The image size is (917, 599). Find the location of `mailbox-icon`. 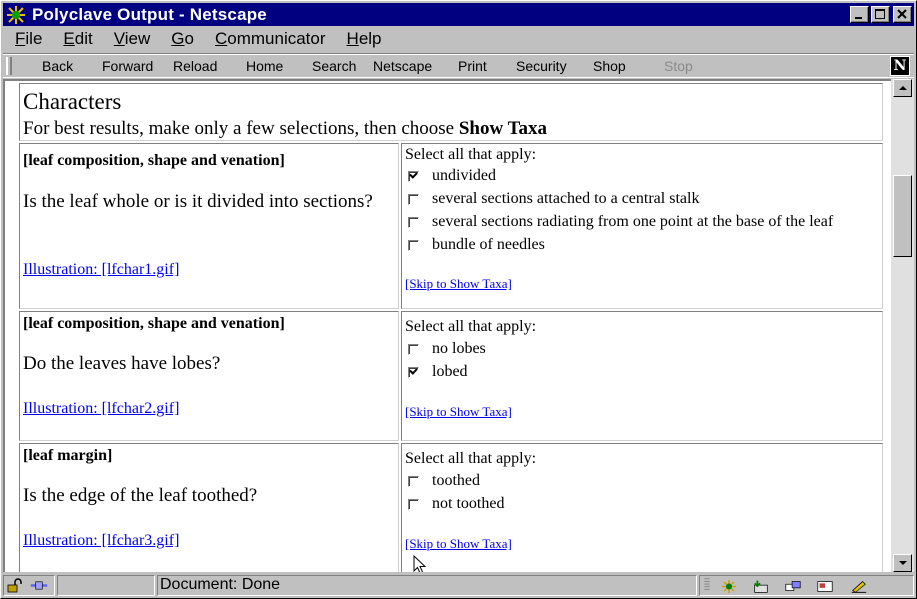

mailbox-icon is located at coordinates (761, 586).